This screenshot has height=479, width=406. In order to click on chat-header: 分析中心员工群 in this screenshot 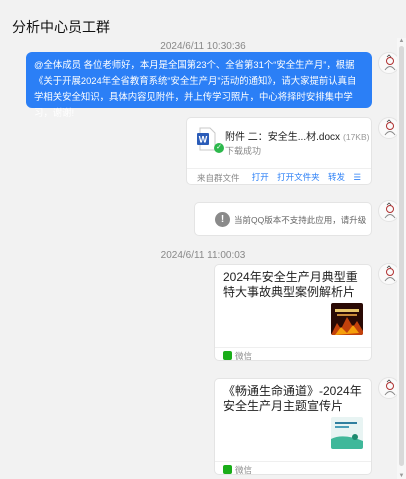, I will do `click(203, 19)`.